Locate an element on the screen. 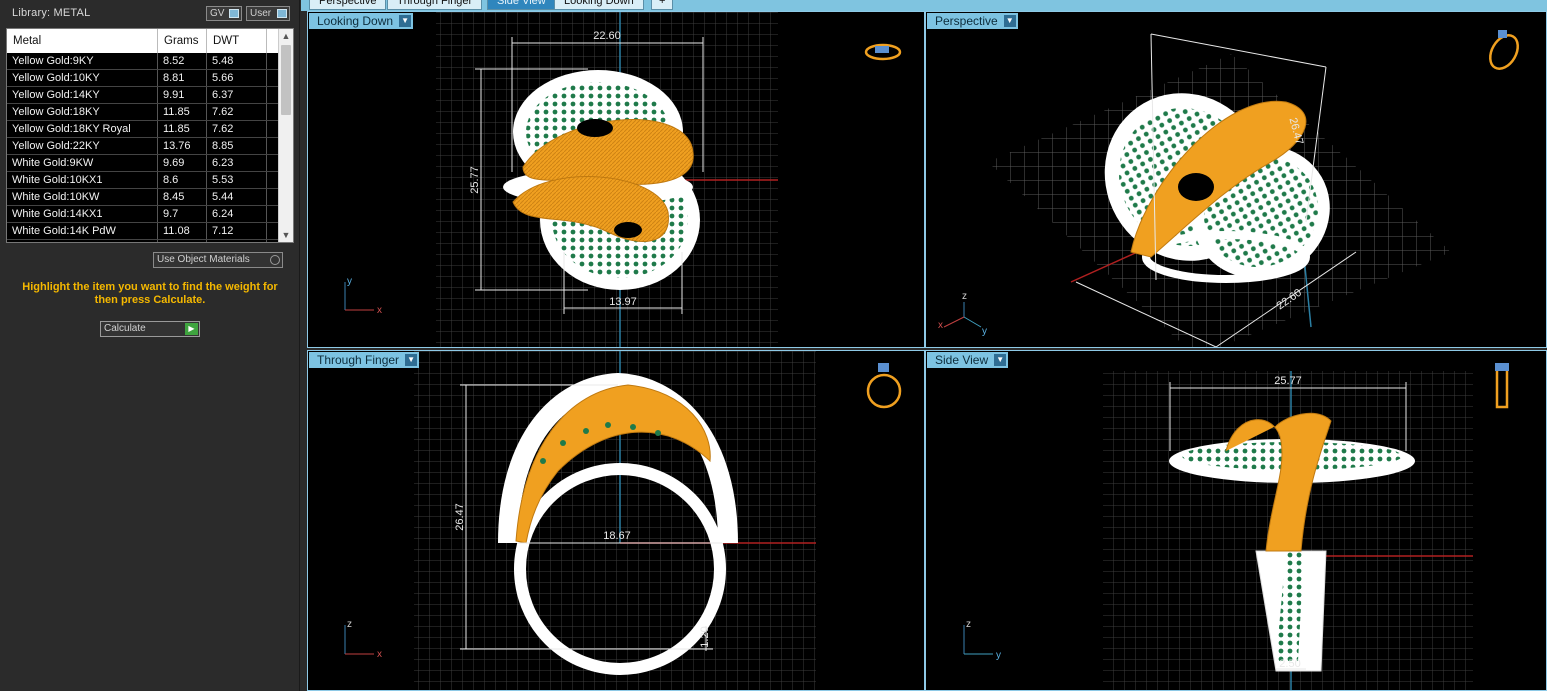  table-header: Metal Grams DWT is located at coordinates (143, 41).